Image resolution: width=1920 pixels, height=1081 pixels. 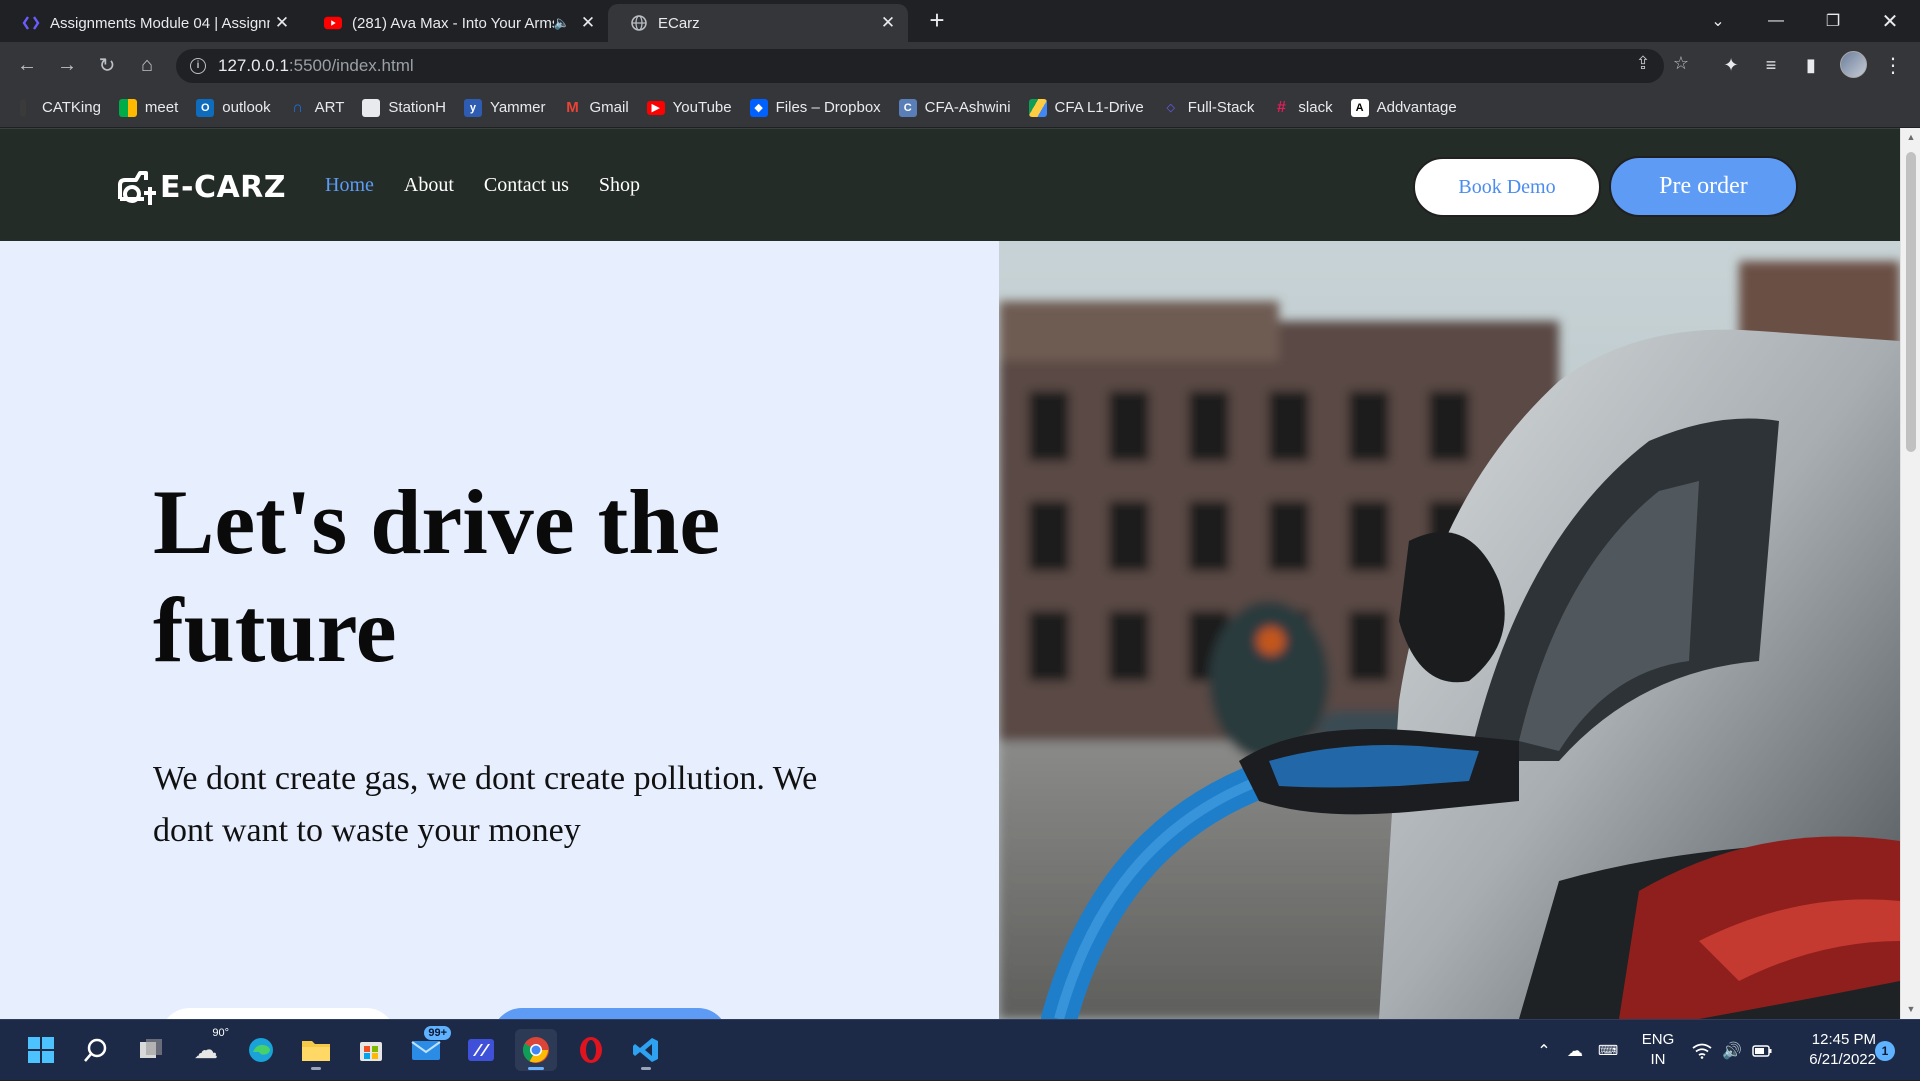 What do you see at coordinates (27, 65) in the screenshot?
I see `back-button: ←` at bounding box center [27, 65].